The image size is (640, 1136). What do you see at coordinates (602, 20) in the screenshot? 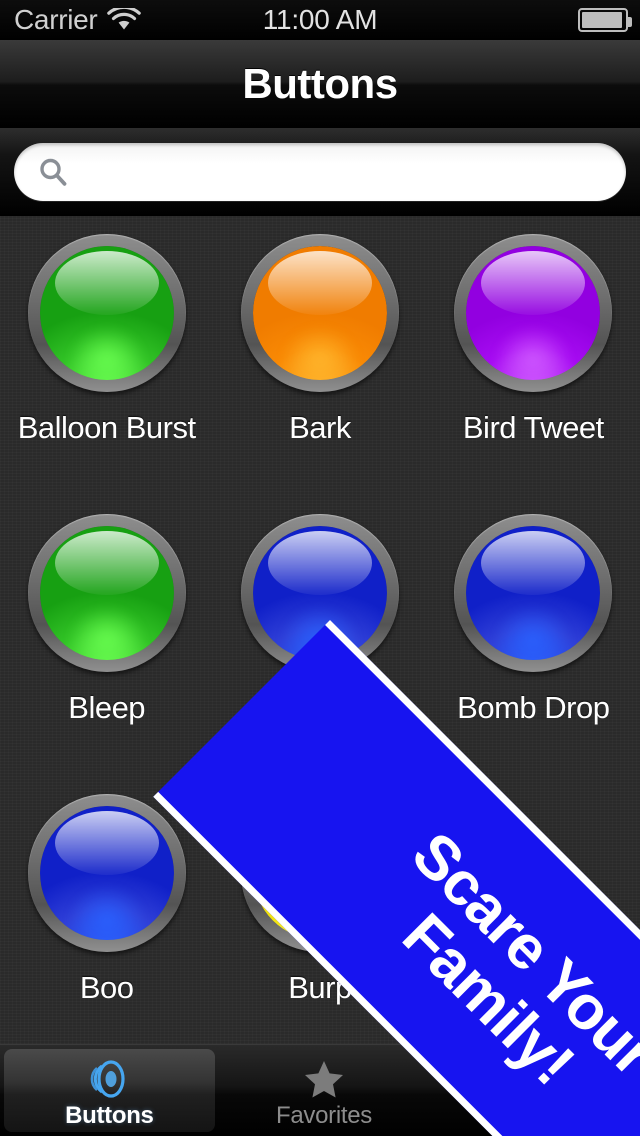
I see `battery-fill` at bounding box center [602, 20].